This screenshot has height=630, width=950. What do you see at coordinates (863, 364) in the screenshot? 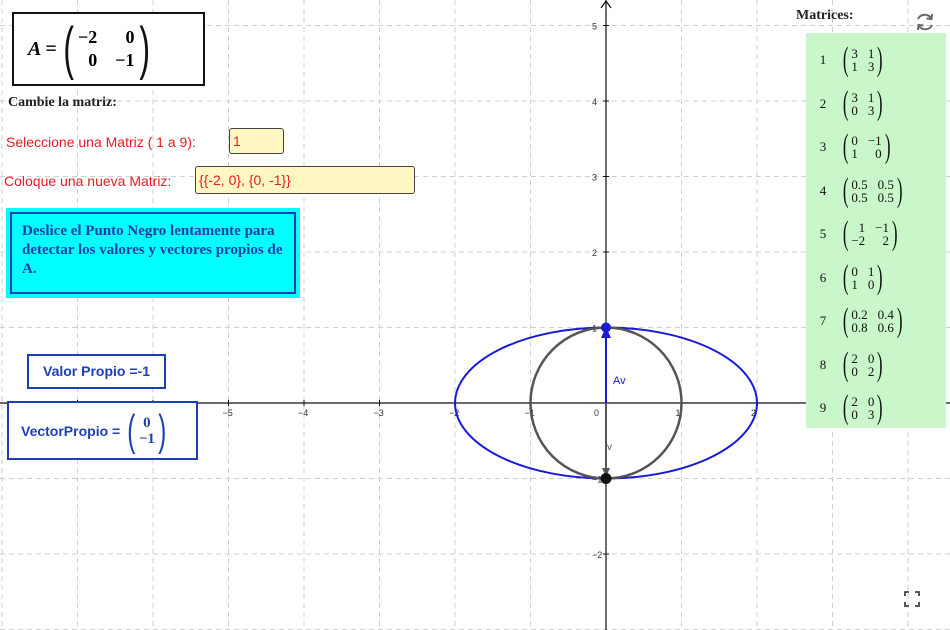
I see `matrix-option-matrix: (2 0 0 2)` at bounding box center [863, 364].